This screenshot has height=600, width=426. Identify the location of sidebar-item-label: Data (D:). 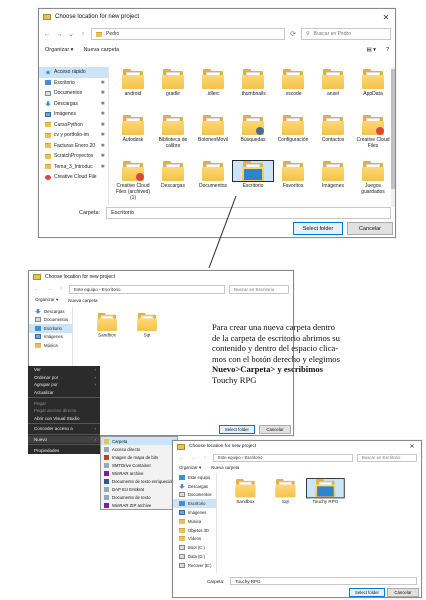
(196, 557).